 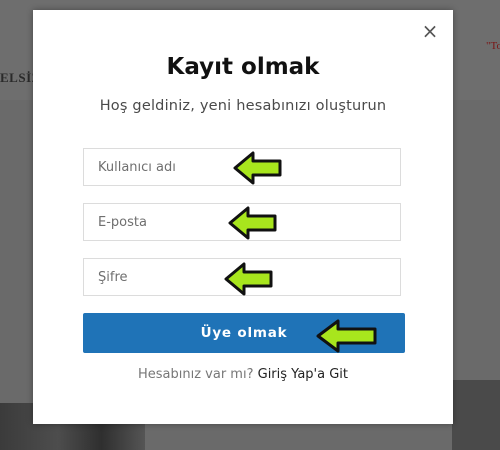 What do you see at coordinates (243, 67) in the screenshot?
I see `modal-title: Kayıt olmak` at bounding box center [243, 67].